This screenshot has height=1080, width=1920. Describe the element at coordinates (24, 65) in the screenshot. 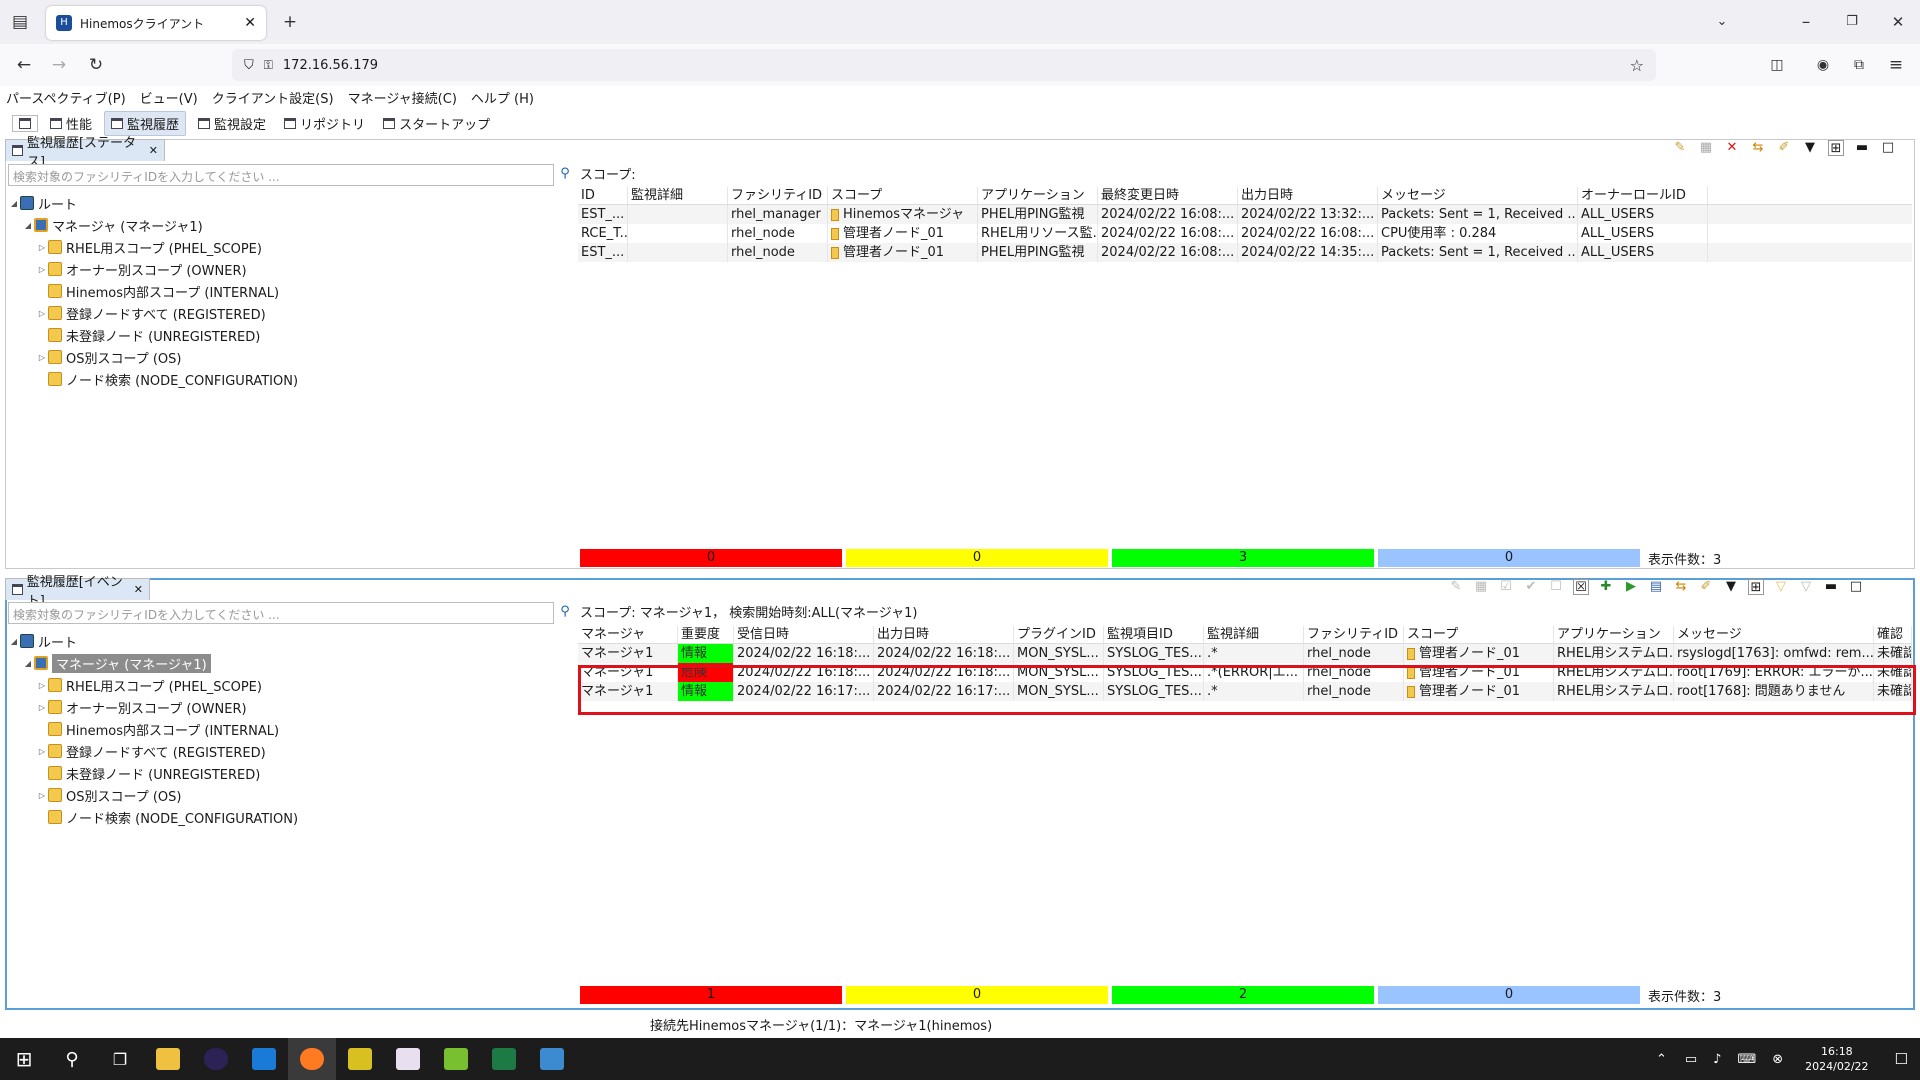

I see `back-icon: ←` at that location.